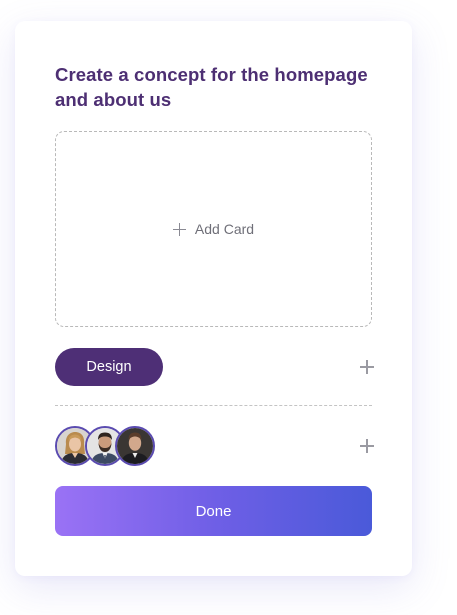  Describe the element at coordinates (110, 446) in the screenshot. I see `member-avatars` at that location.